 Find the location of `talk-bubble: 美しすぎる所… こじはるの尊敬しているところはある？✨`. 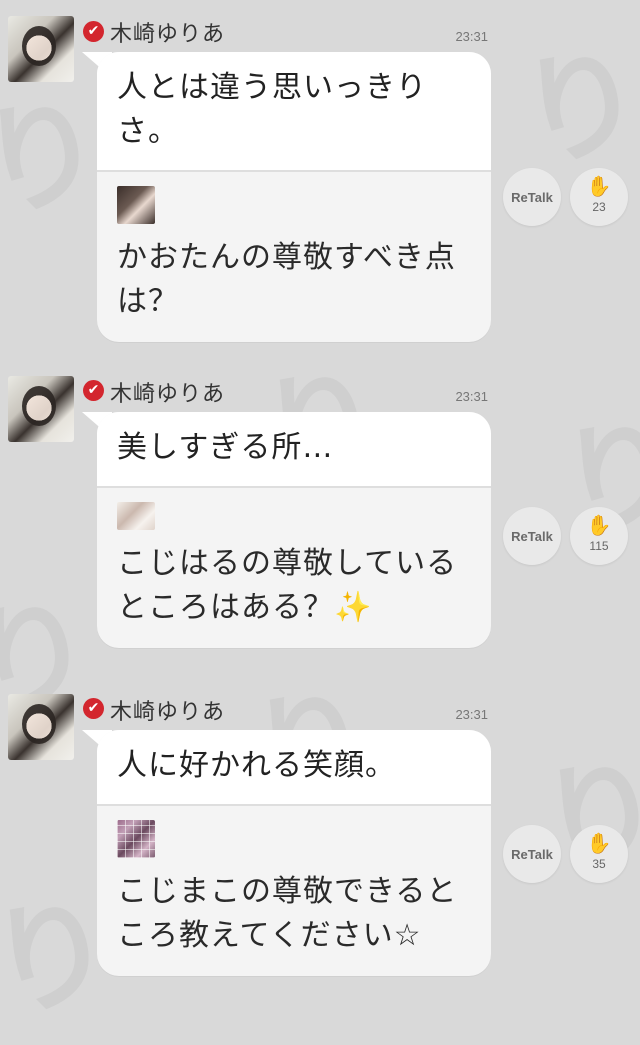

talk-bubble: 美しすぎる所… こじはるの尊敬しているところはある？✨ is located at coordinates (294, 530).